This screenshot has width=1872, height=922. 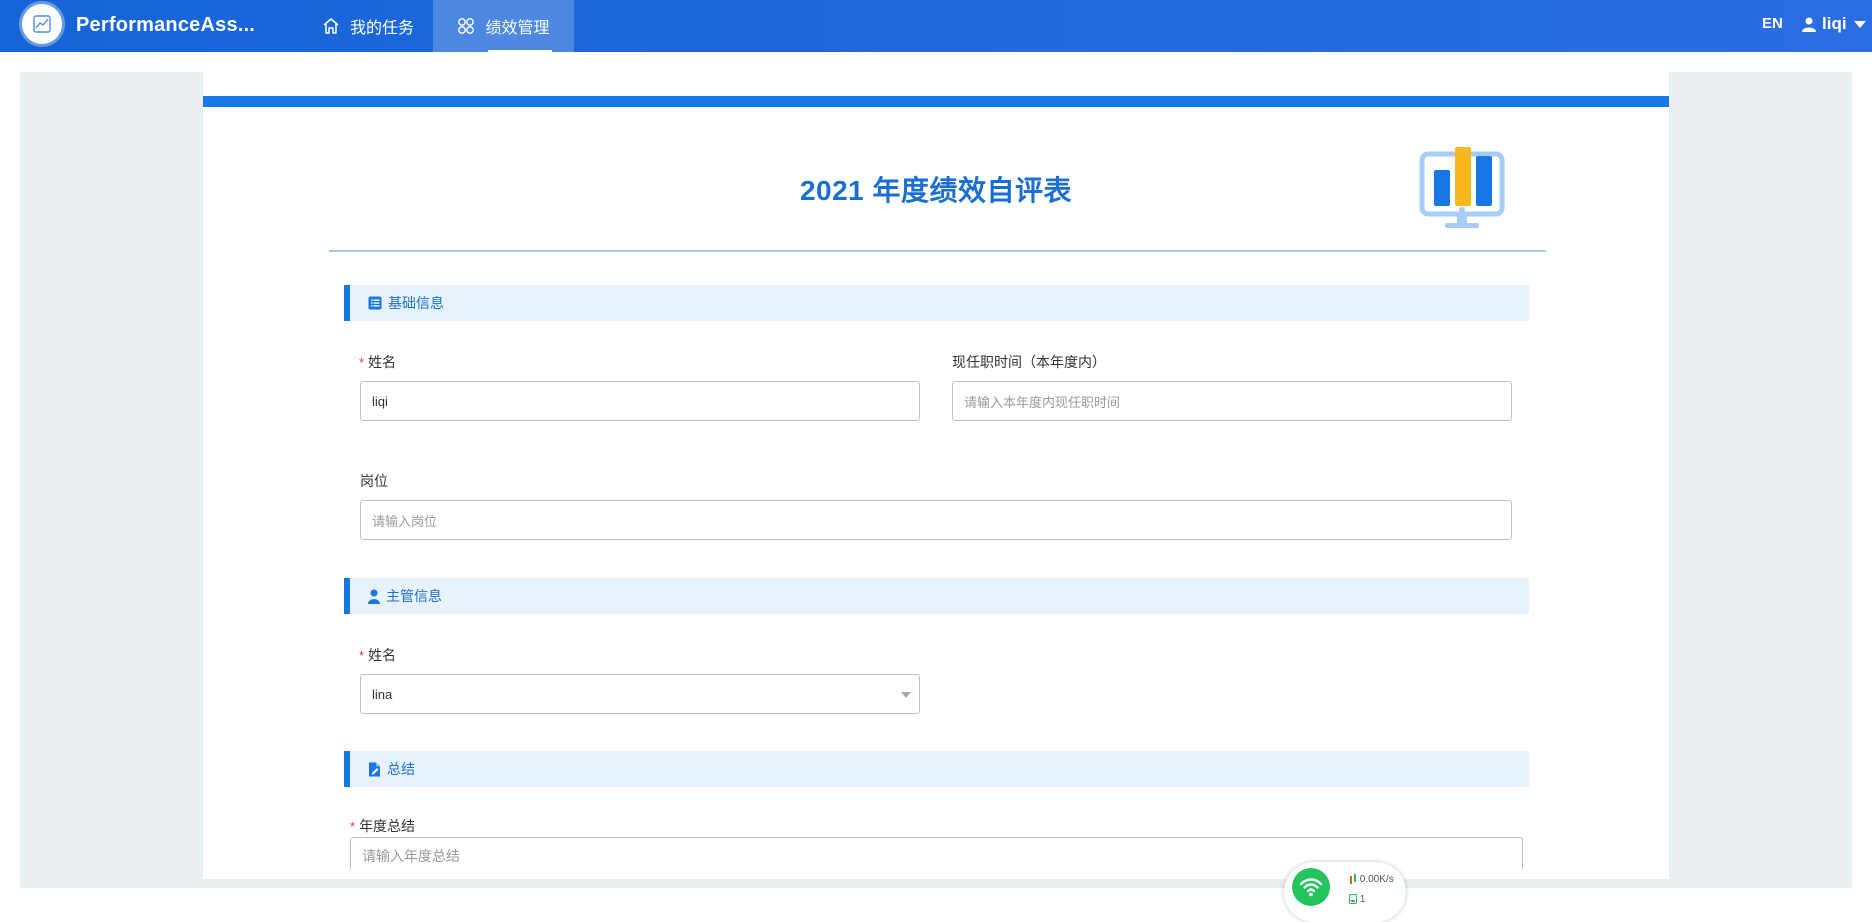 What do you see at coordinates (1772, 23) in the screenshot?
I see `language-toggle: EN` at bounding box center [1772, 23].